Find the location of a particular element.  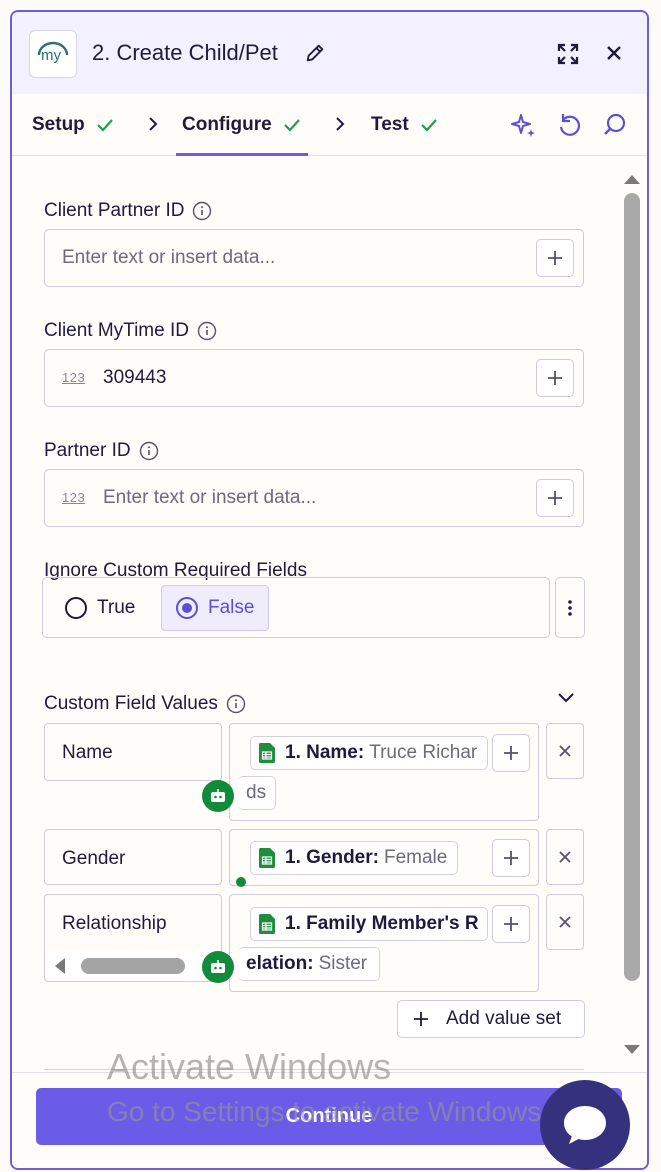

custom-field-values-label: Custom Field Values is located at coordinates (145, 704).